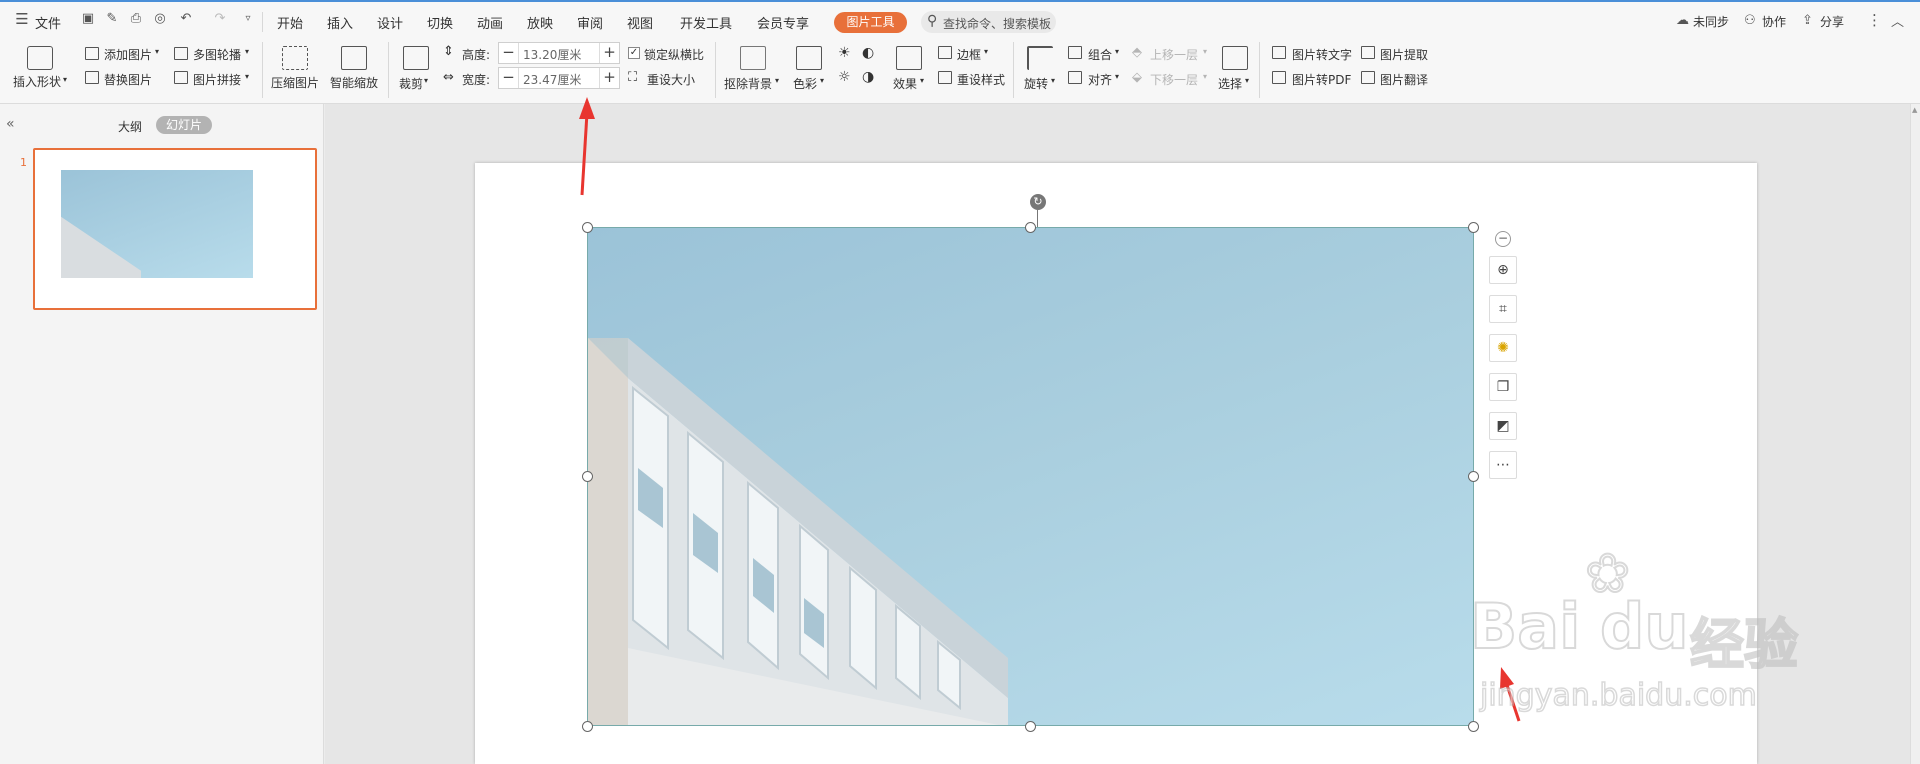 This screenshot has width=1920, height=764. I want to click on tab-slideshow: 放映, so click(540, 22).